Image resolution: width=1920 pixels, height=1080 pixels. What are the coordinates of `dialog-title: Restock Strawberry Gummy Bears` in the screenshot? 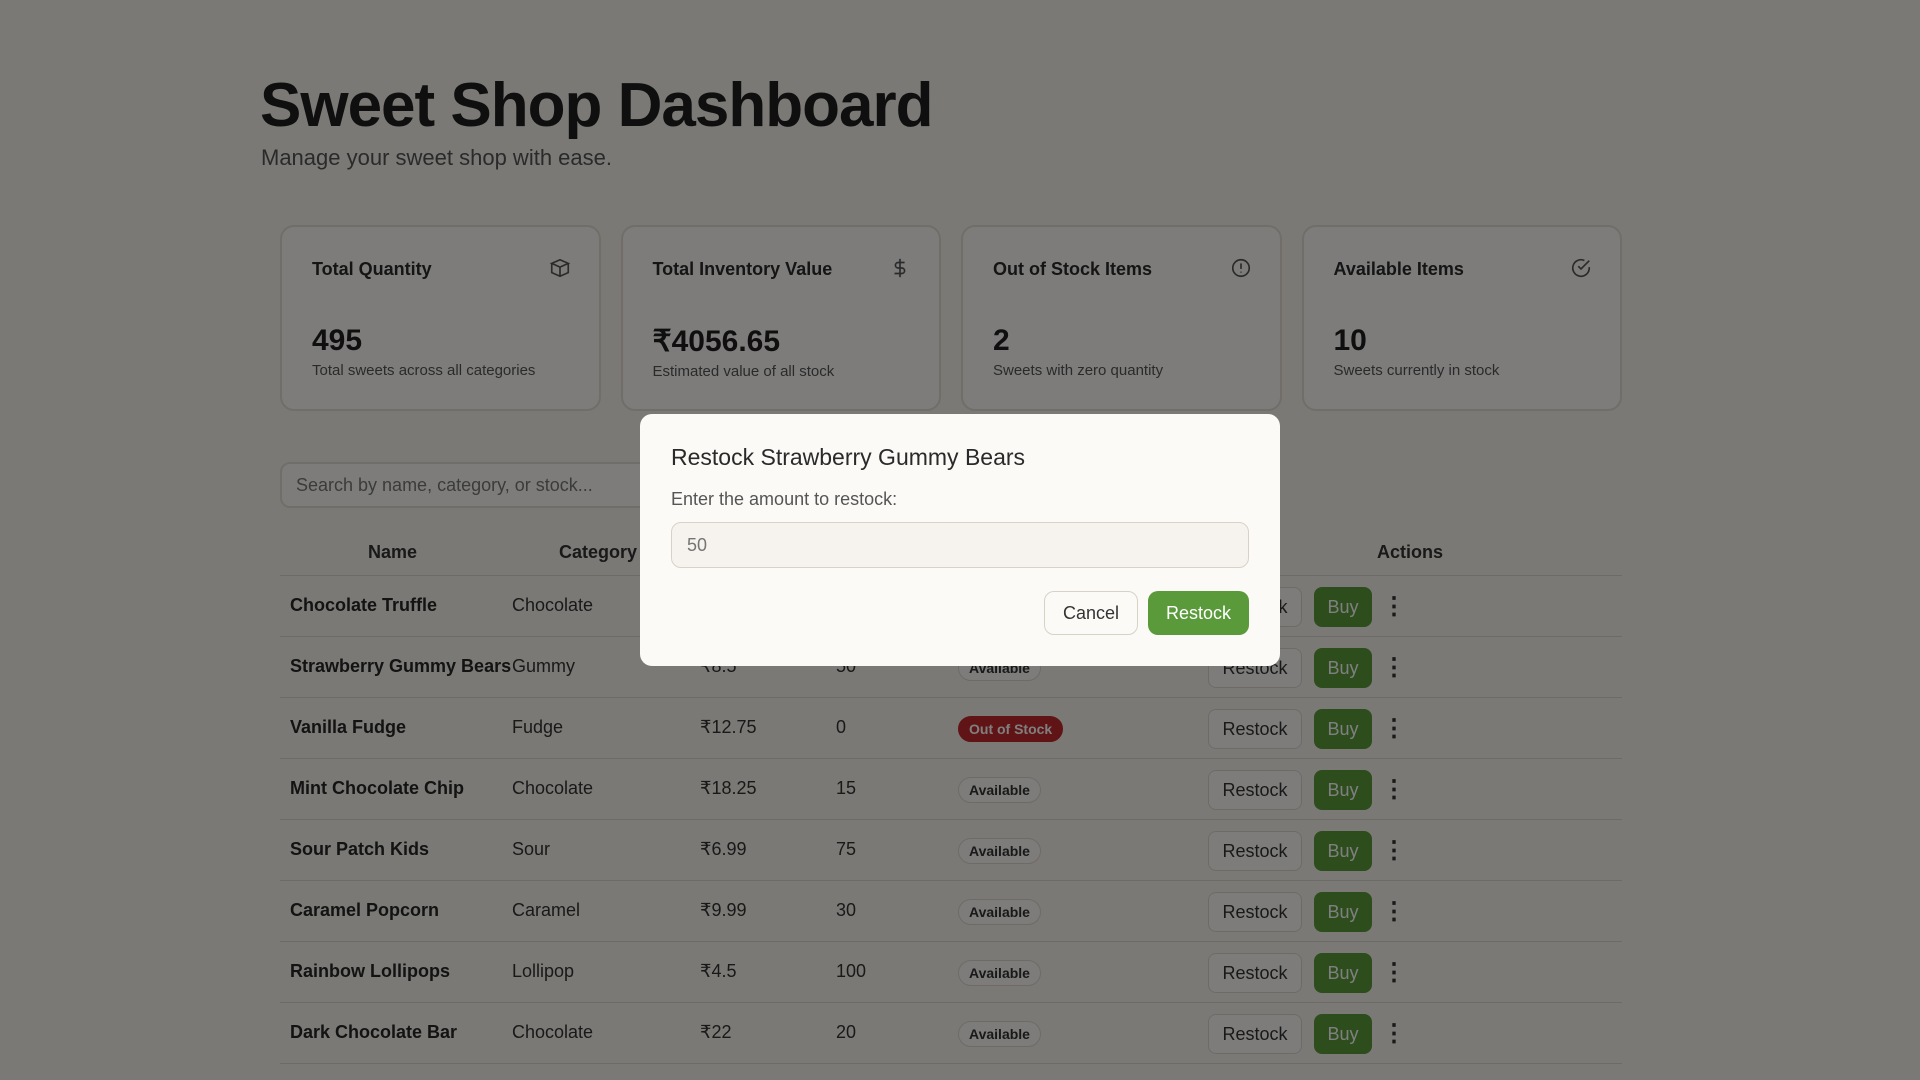 It's located at (848, 457).